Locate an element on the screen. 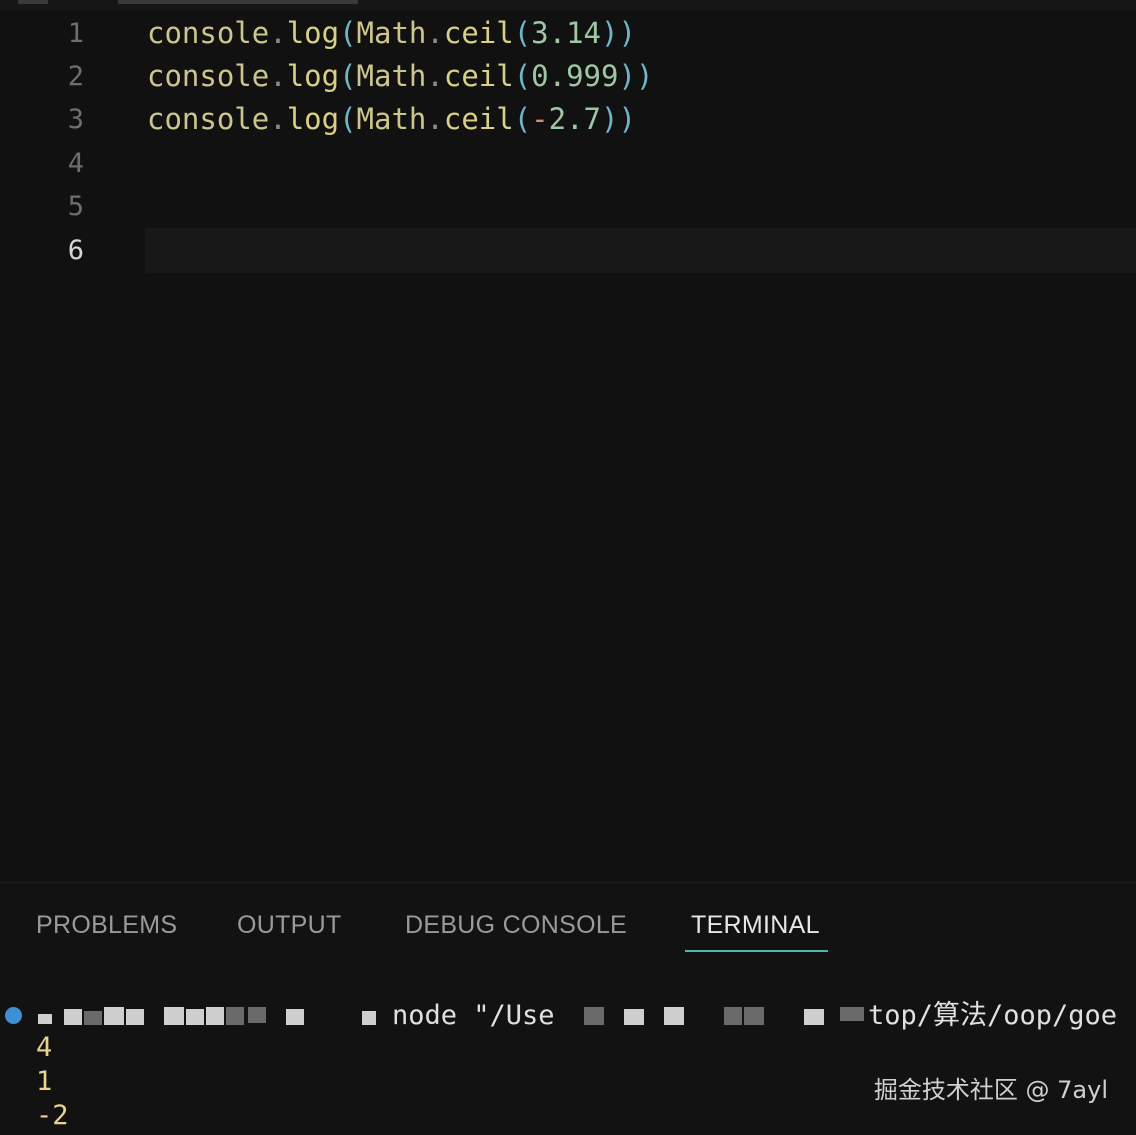 The image size is (1136, 1135). terminal-output-line: 1 is located at coordinates (44, 1081).